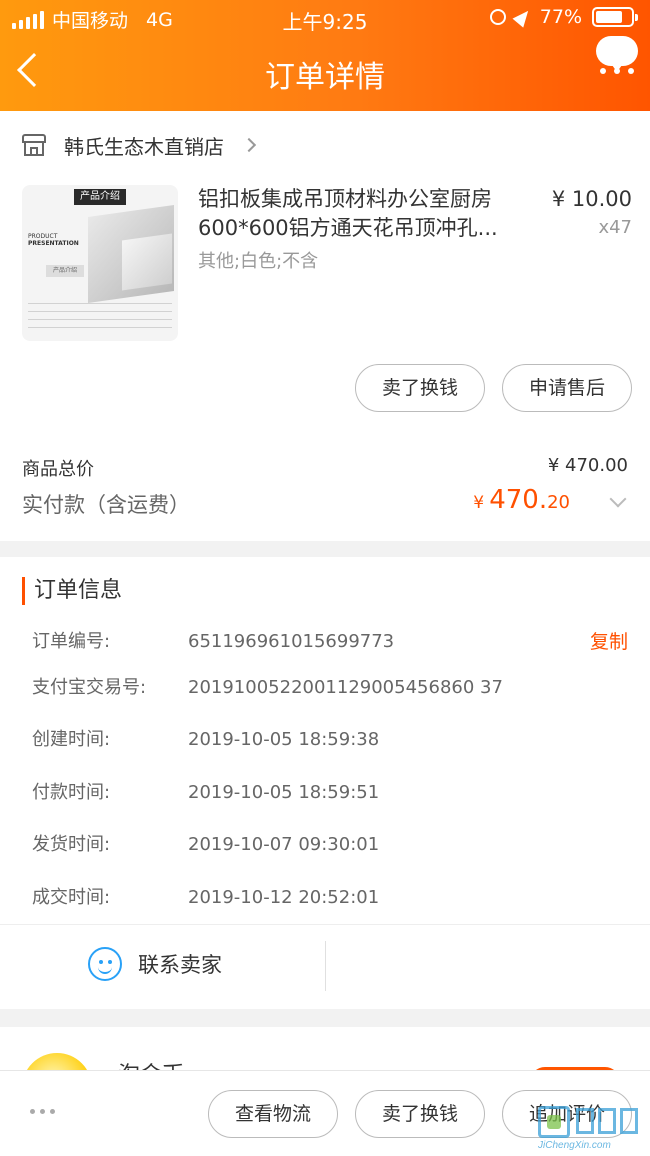 The width and height of the screenshot is (650, 1156). What do you see at coordinates (100, 263) in the screenshot?
I see `product-image: 产品介绍 PRODUCT PRESENTATION 产品介绍` at bounding box center [100, 263].